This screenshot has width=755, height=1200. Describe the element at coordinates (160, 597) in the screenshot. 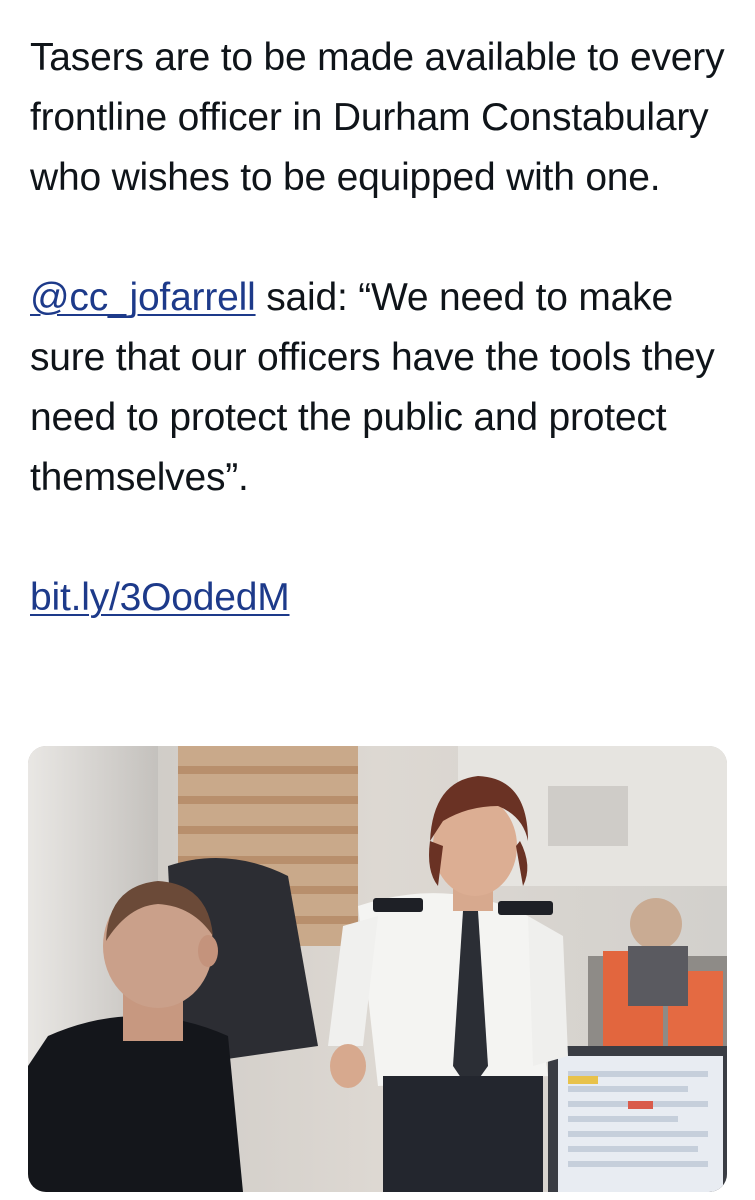

I see `short-url-link: bit.ly/3OodedM` at that location.